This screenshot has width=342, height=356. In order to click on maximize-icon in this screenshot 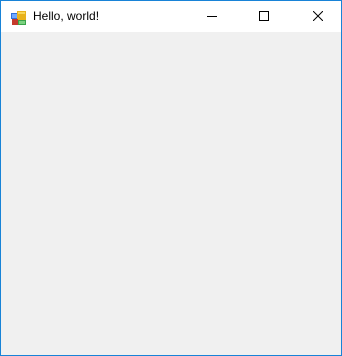, I will do `click(264, 16)`.